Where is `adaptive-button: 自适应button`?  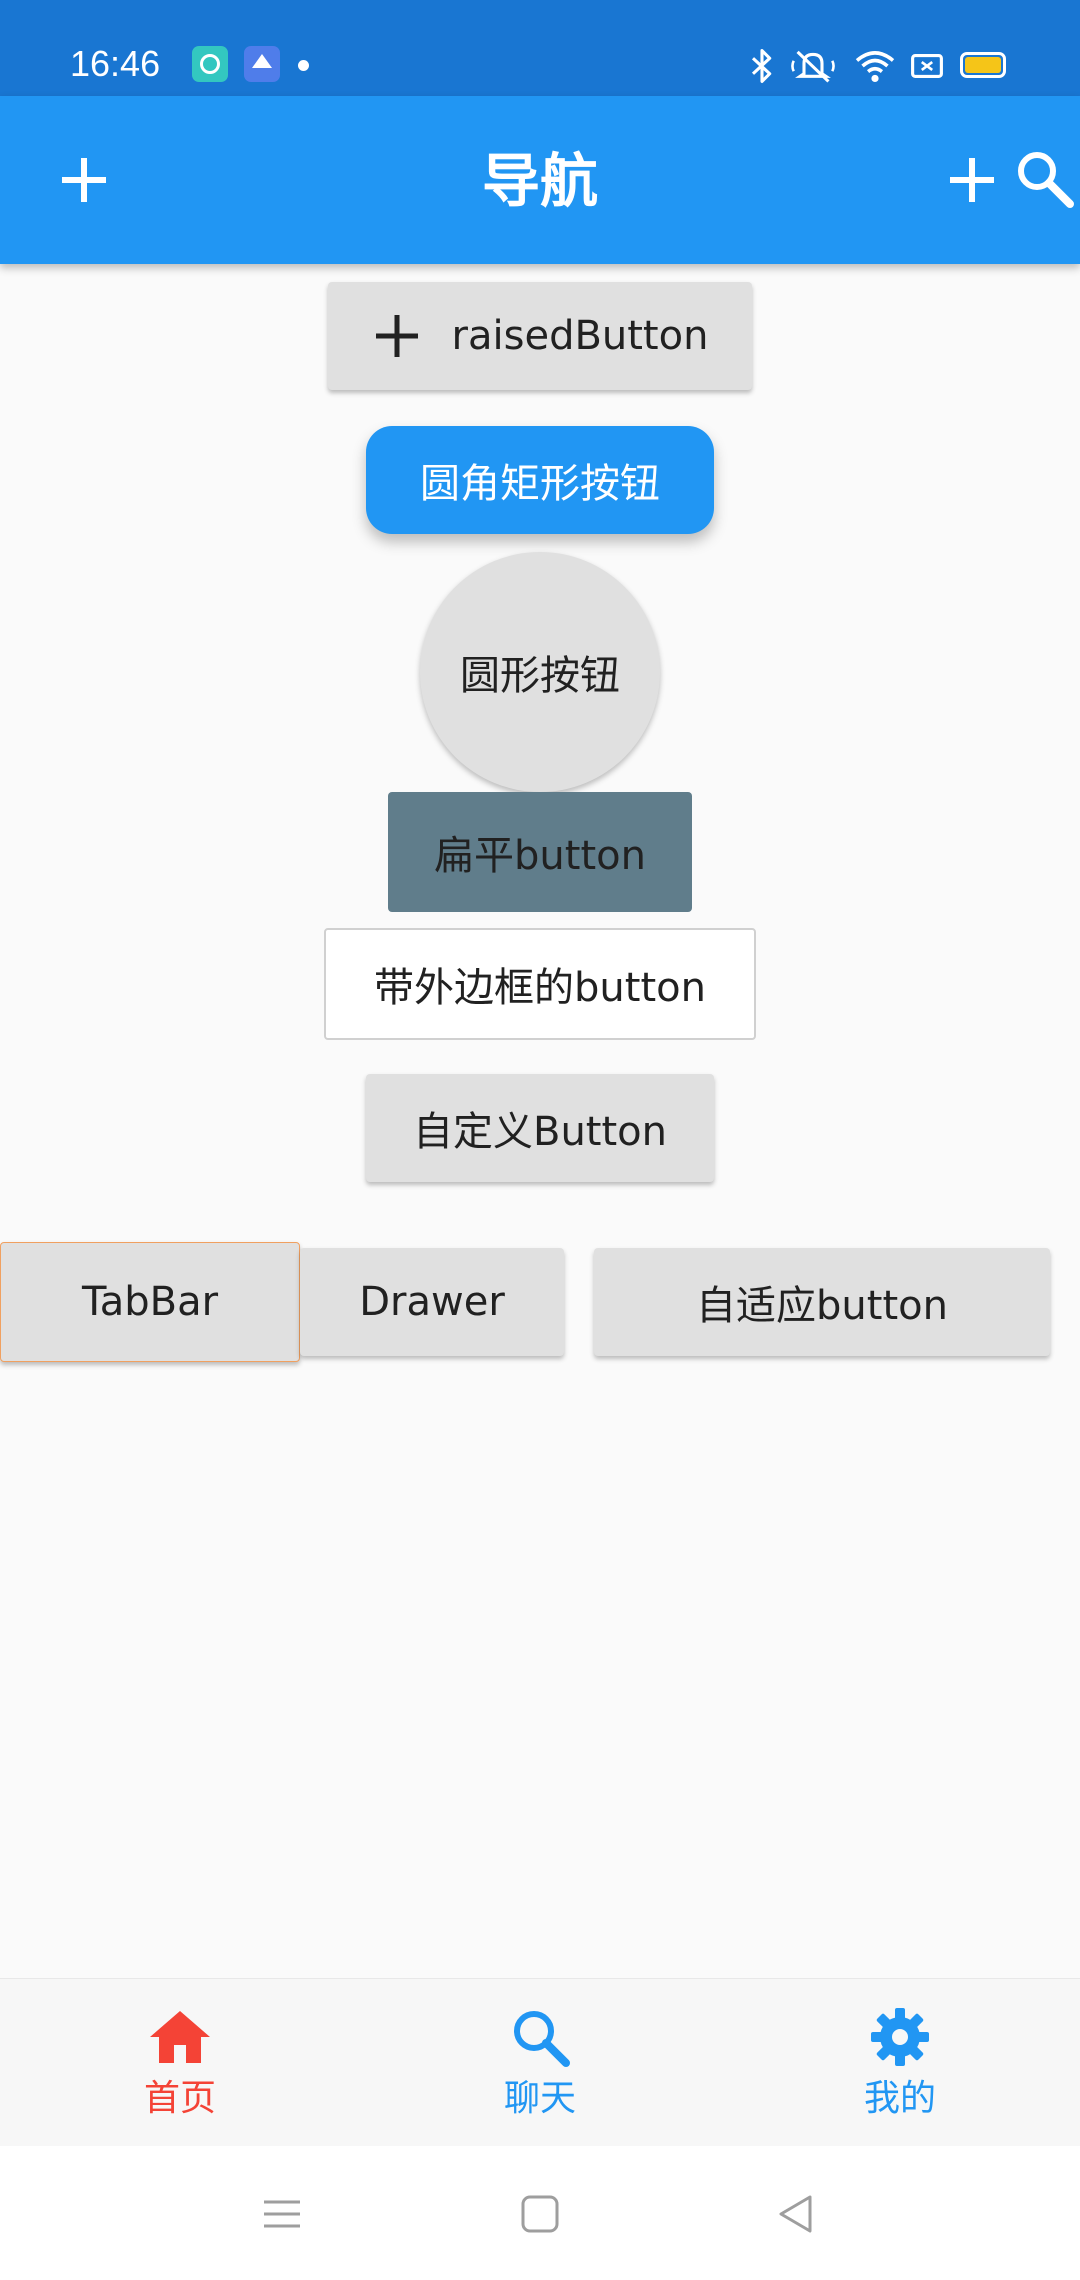 adaptive-button: 自适应button is located at coordinates (822, 1302).